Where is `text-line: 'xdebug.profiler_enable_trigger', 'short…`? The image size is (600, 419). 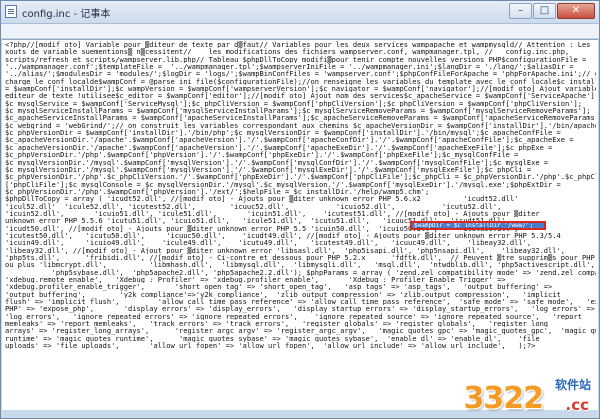
text-line: 'xdebug.profiler_enable_trigger', 'short… is located at coordinates (300, 286).